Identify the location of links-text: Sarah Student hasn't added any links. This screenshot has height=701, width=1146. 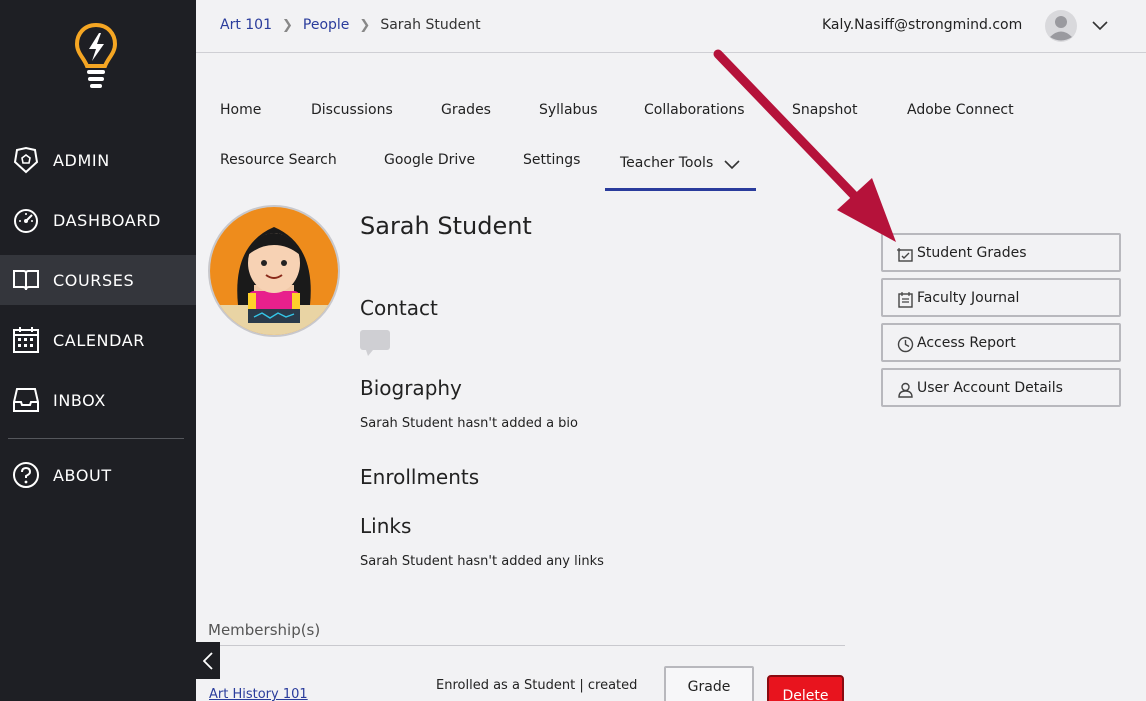
(482, 561).